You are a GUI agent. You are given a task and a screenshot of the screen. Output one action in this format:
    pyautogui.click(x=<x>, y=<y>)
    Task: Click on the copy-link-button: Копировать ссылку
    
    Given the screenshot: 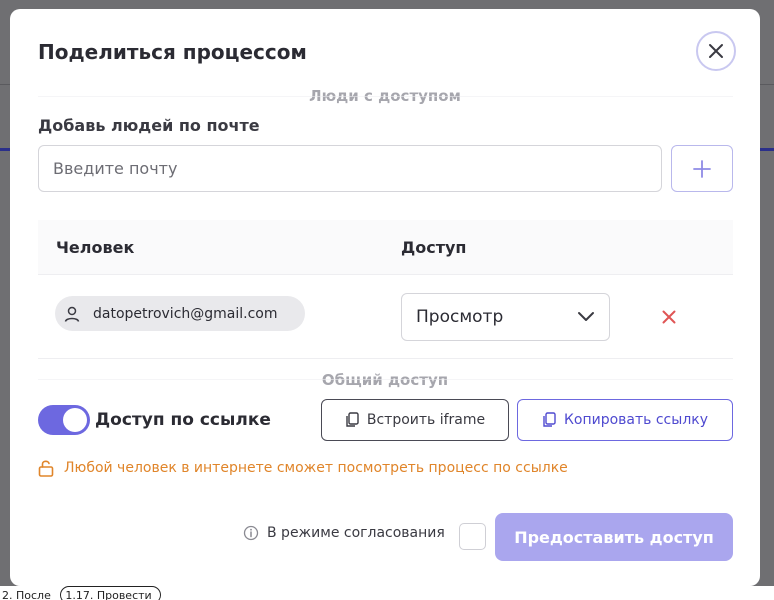 What is the action you would take?
    pyautogui.click(x=625, y=420)
    